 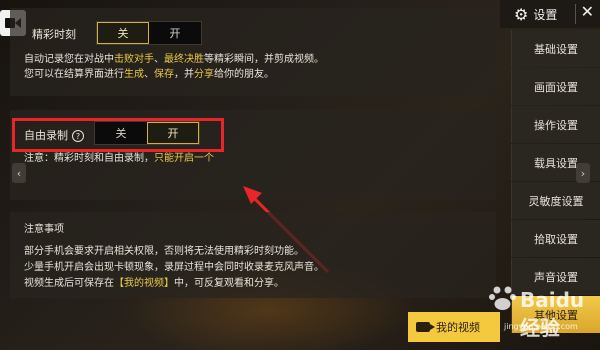 What do you see at coordinates (458, 327) in the screenshot?
I see `my-videos-label: 我的视频` at bounding box center [458, 327].